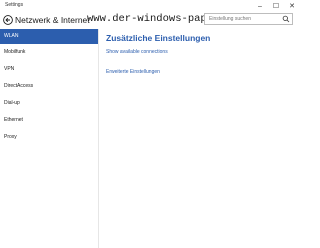 The width and height of the screenshot is (320, 248). I want to click on close-button: ✕, so click(292, 6).